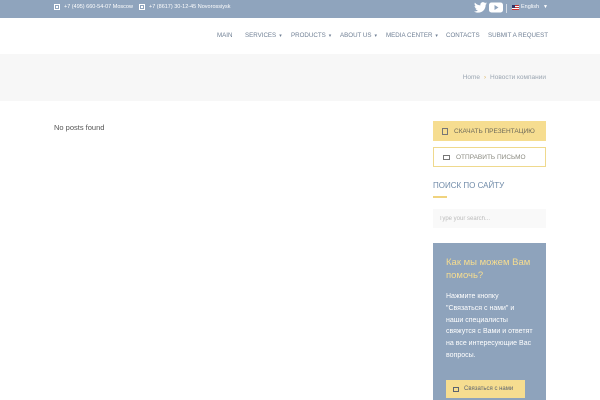 The height and width of the screenshot is (400, 600). Describe the element at coordinates (480, 7) in the screenshot. I see `twitter-icon` at that location.